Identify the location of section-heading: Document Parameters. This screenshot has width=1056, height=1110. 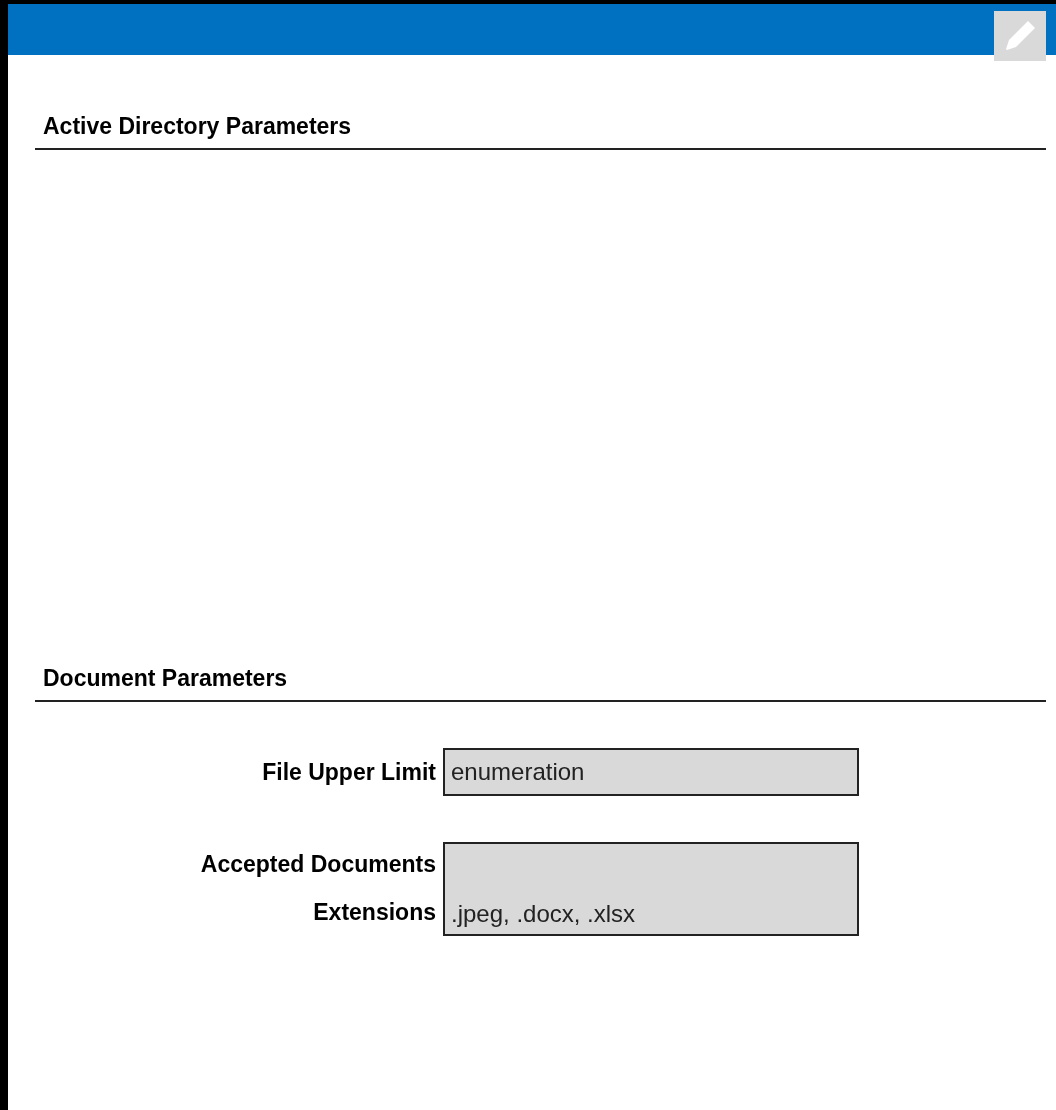
(540, 681).